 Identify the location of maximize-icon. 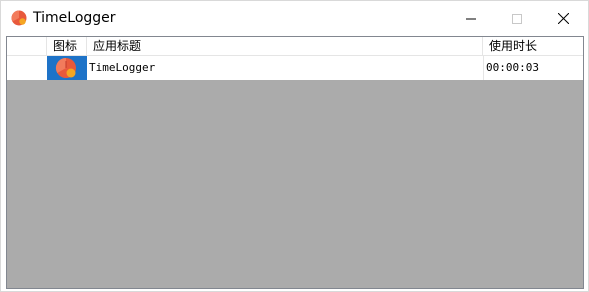
(517, 18).